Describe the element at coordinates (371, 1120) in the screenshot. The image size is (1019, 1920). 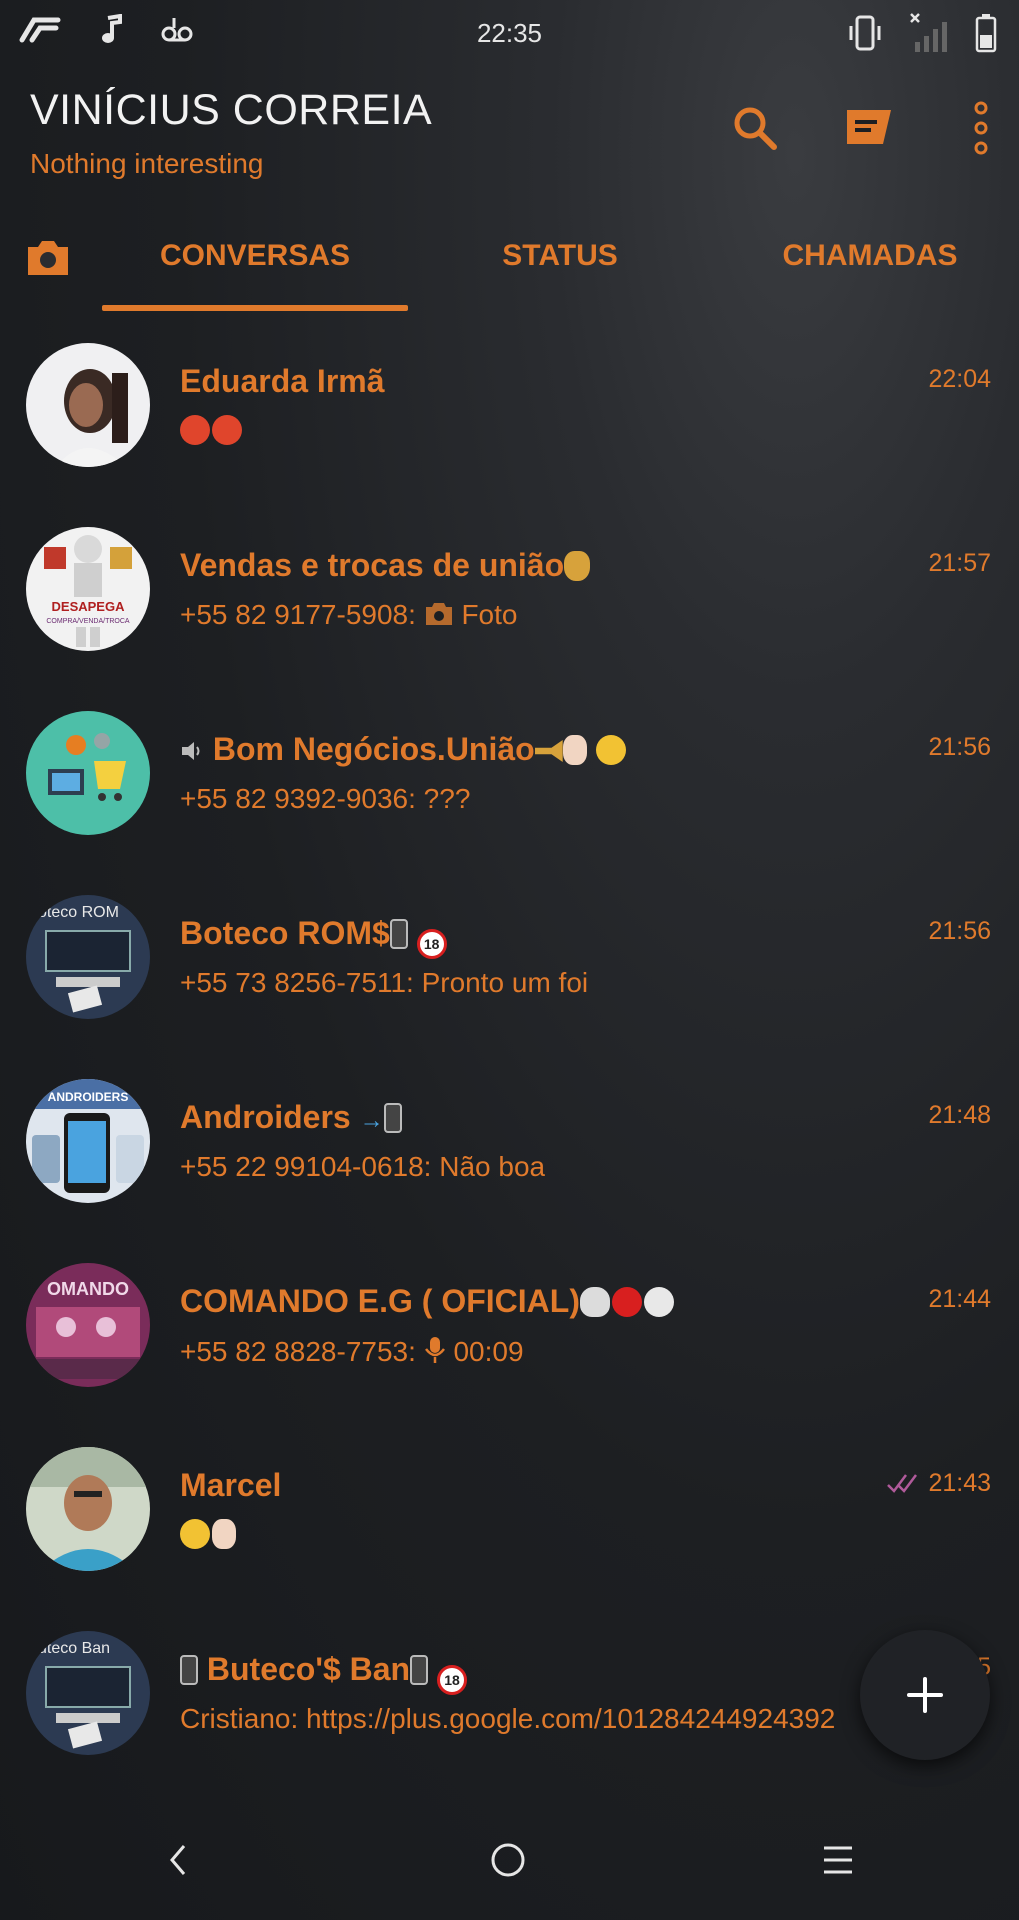
I see `arrow-emoji-icon: →` at that location.